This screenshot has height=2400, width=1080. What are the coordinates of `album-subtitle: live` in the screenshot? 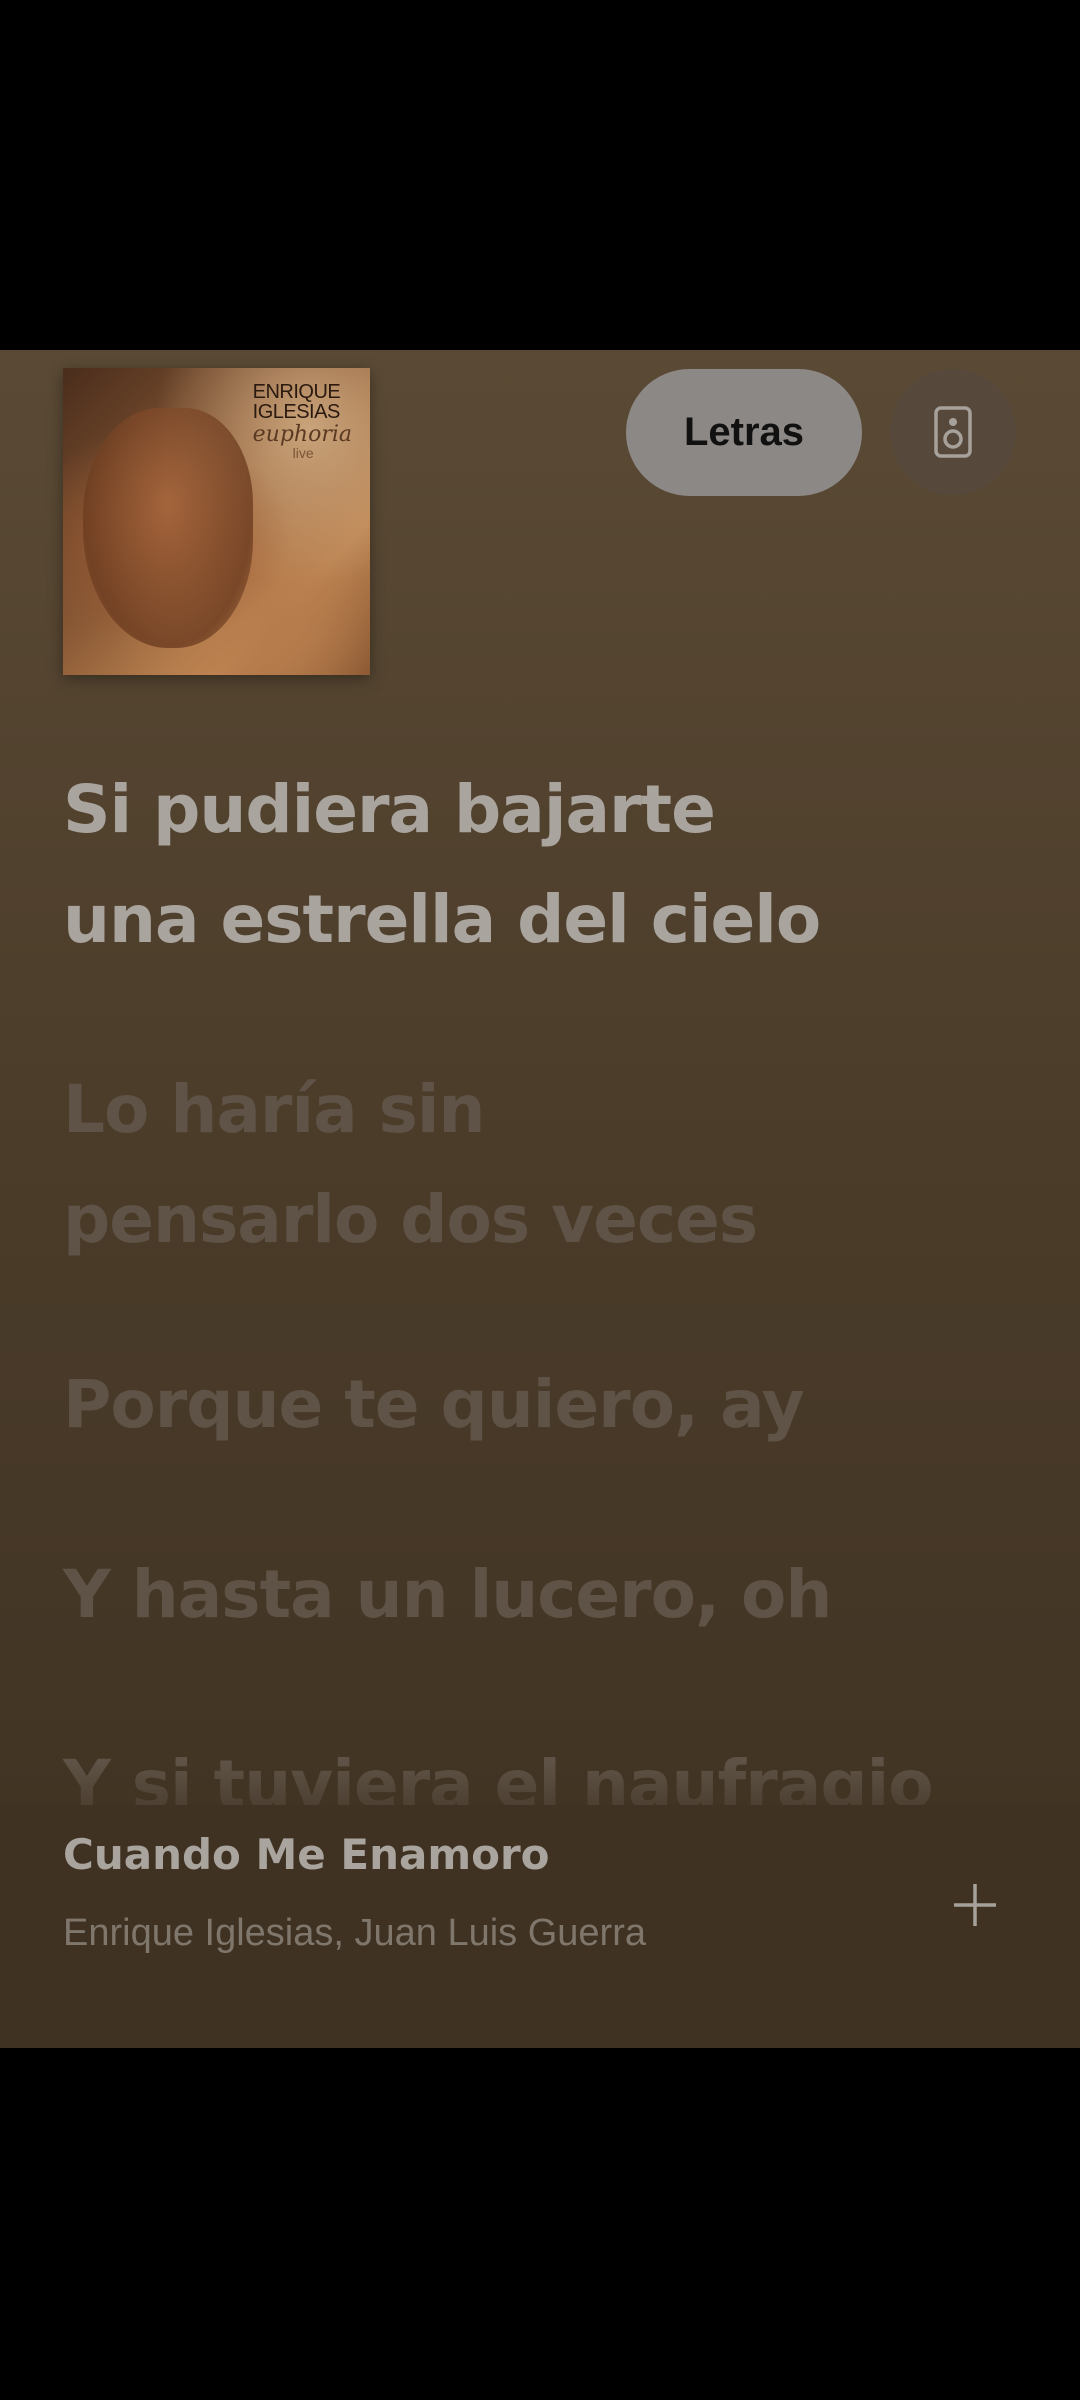 It's located at (303, 453).